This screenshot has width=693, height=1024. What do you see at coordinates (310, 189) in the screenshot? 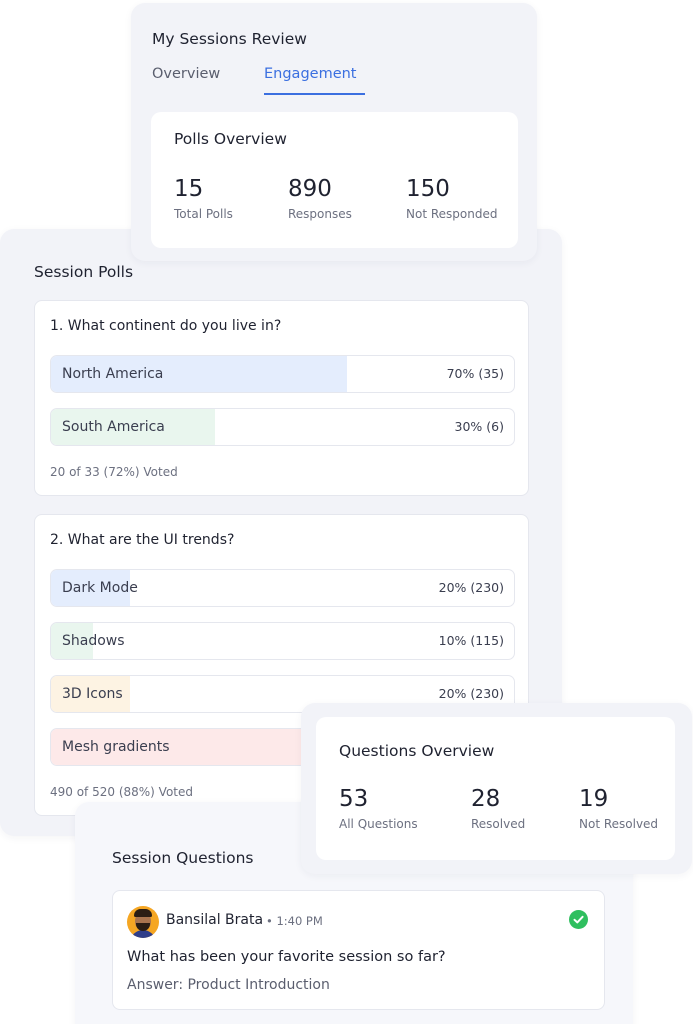
I see `stat-value: 890` at bounding box center [310, 189].